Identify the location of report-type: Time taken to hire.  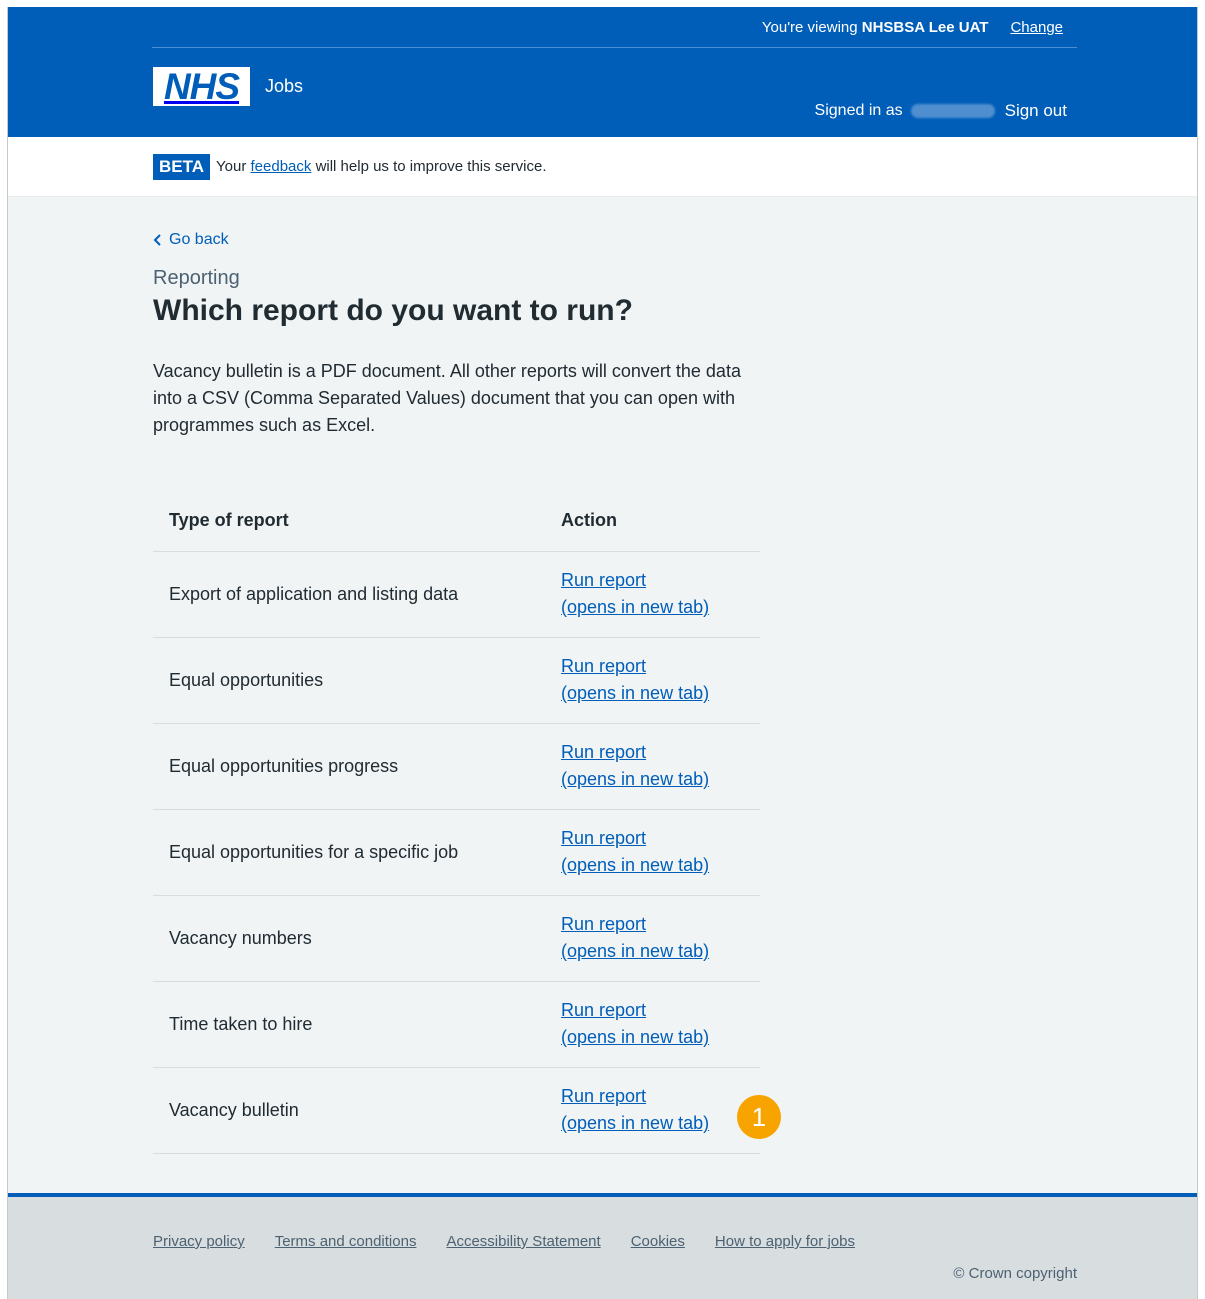
(349, 1024).